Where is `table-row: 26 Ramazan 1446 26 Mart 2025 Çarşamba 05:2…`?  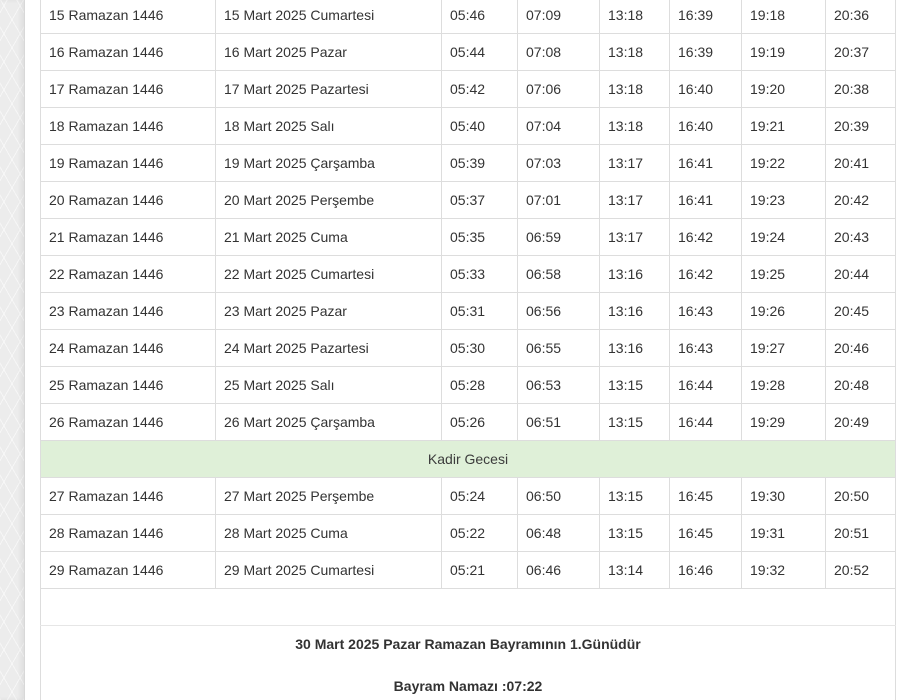
table-row: 26 Ramazan 1446 26 Mart 2025 Çarşamba 05:2… is located at coordinates (468, 422).